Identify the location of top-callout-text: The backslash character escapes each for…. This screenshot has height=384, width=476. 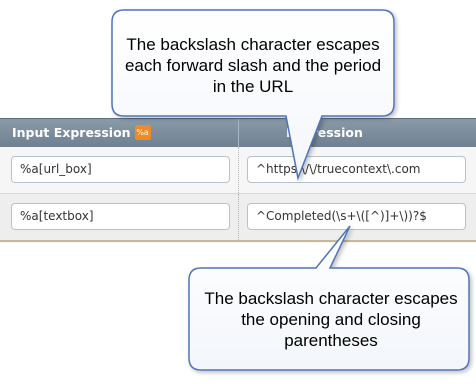
(253, 65).